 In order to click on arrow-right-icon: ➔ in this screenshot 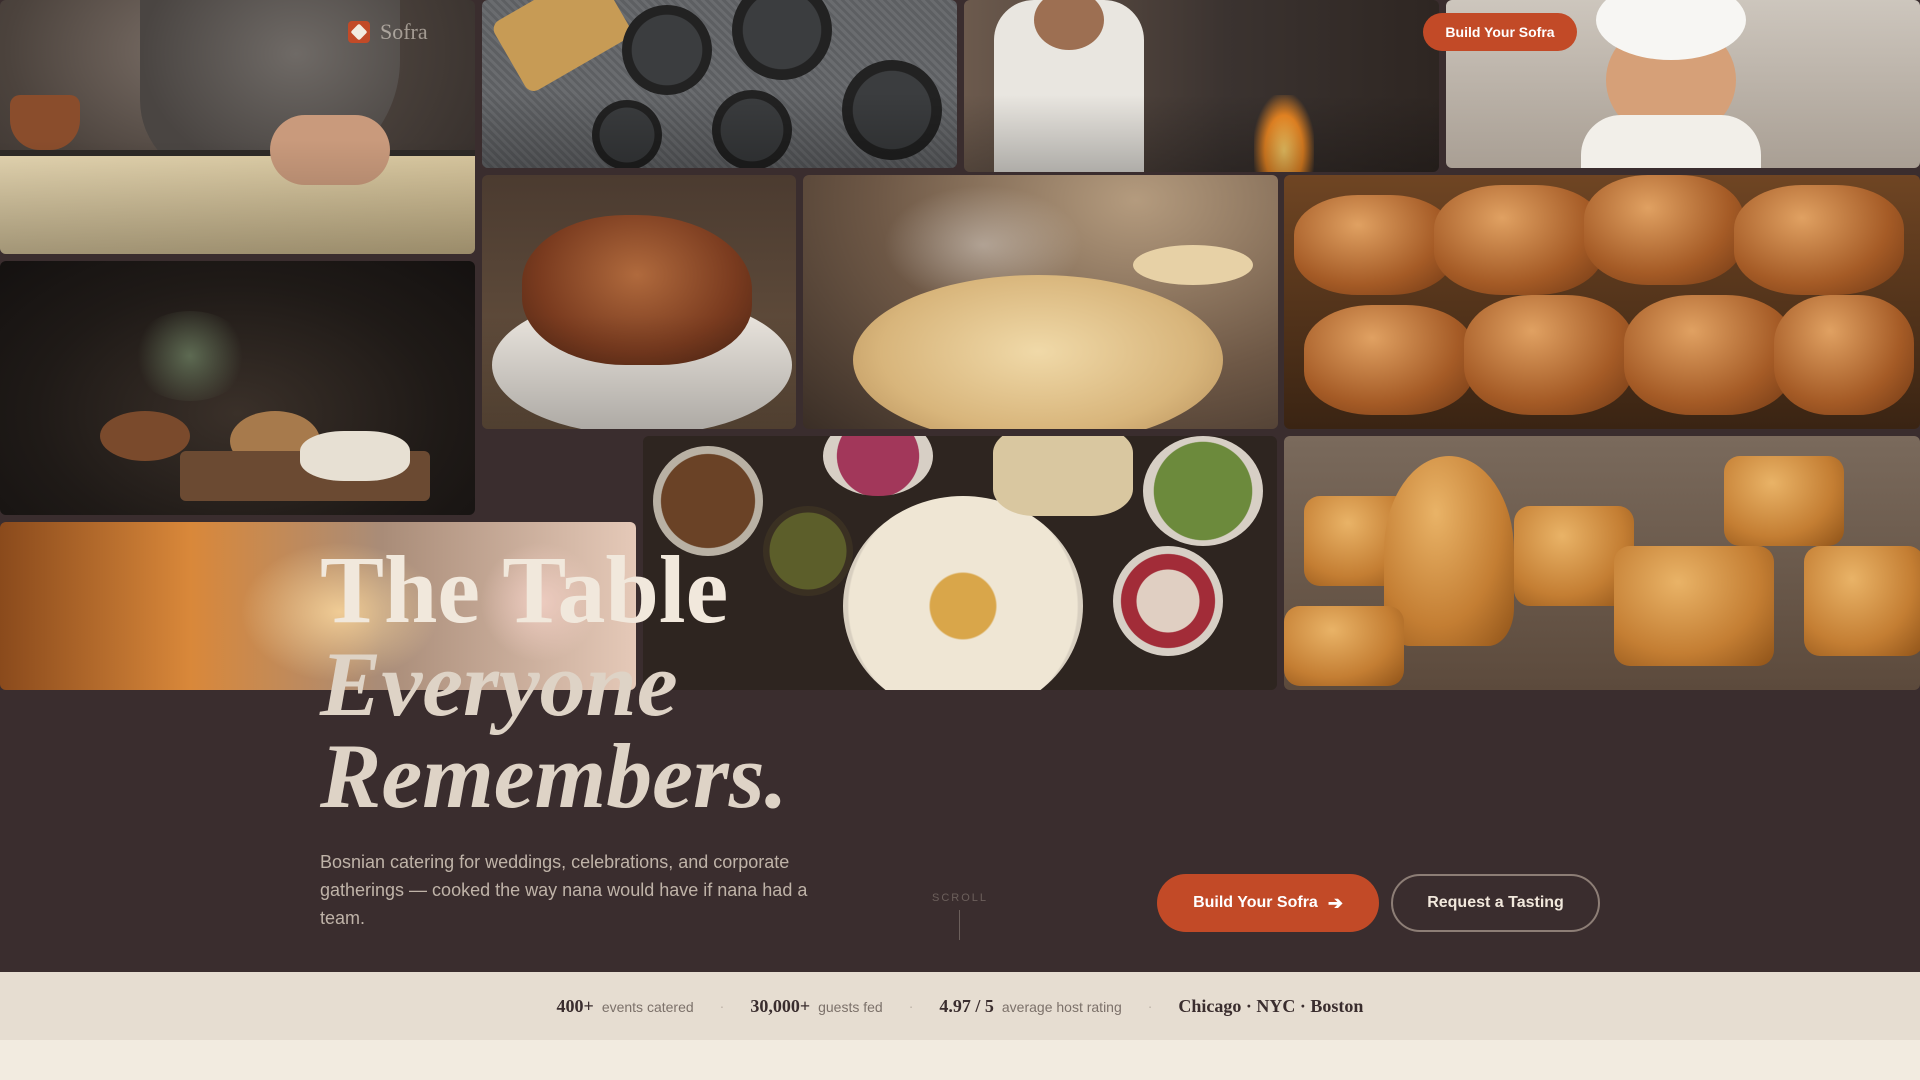, I will do `click(1335, 902)`.